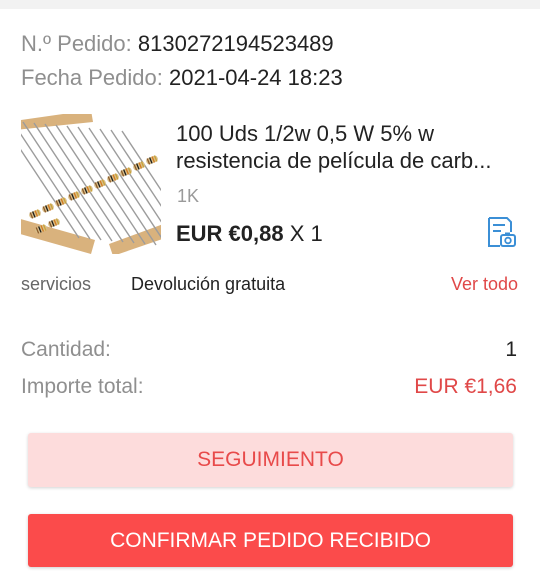 Image resolution: width=540 pixels, height=583 pixels. I want to click on order-date-label: Fecha Pedido:, so click(92, 77).